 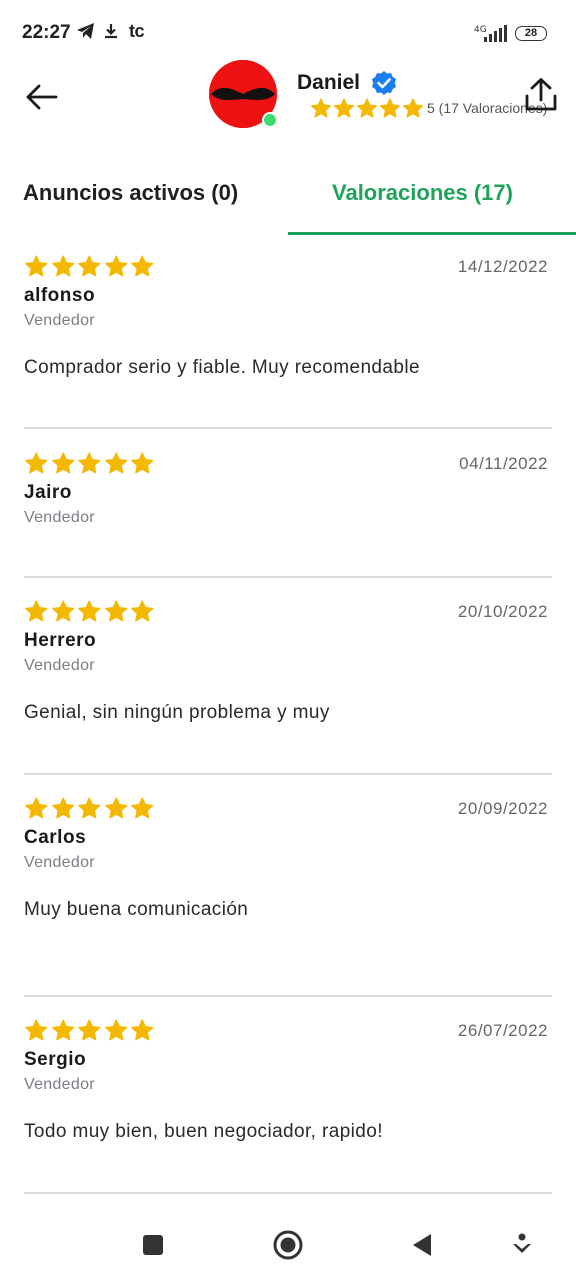 What do you see at coordinates (55, 838) in the screenshot?
I see `reviewer-name: Carlos` at bounding box center [55, 838].